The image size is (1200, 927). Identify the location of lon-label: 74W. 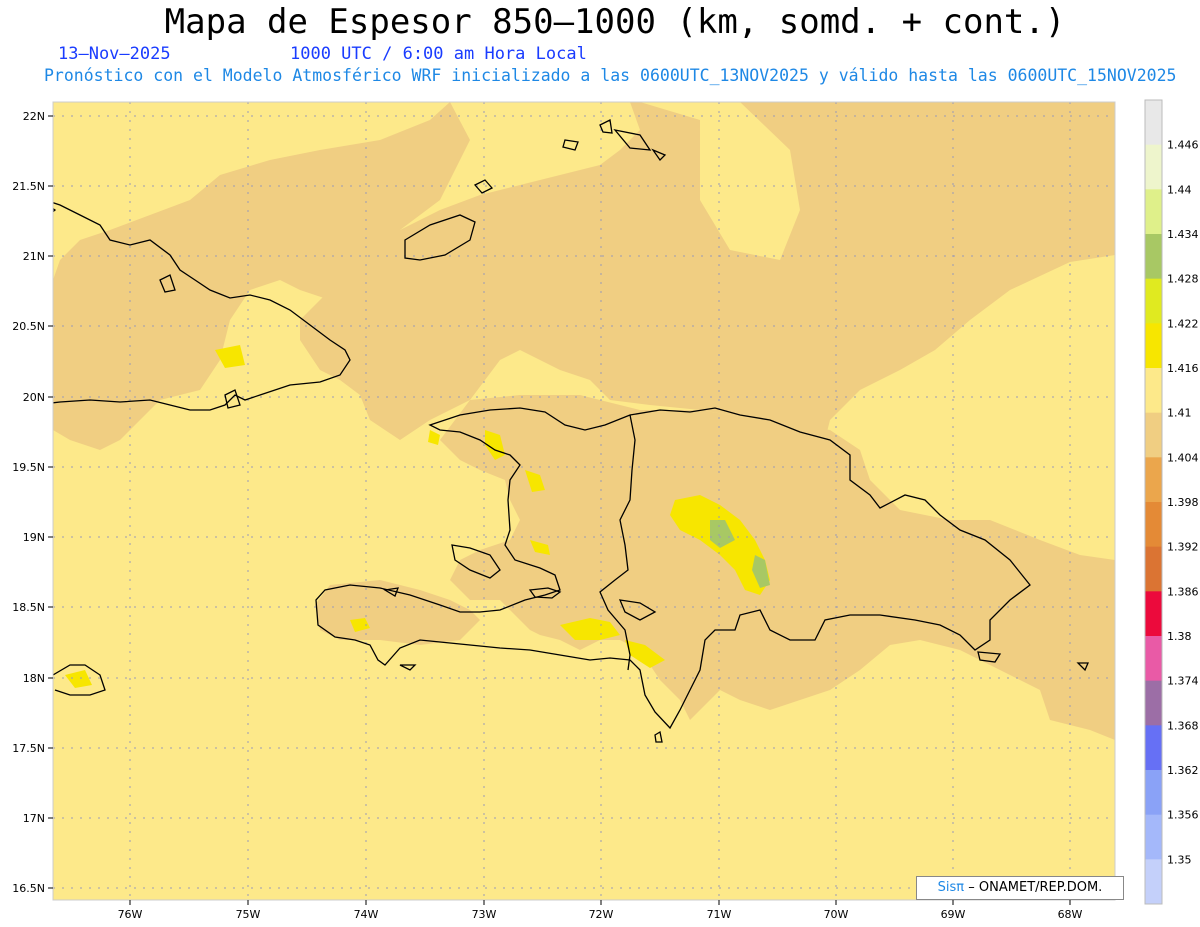
(366, 914).